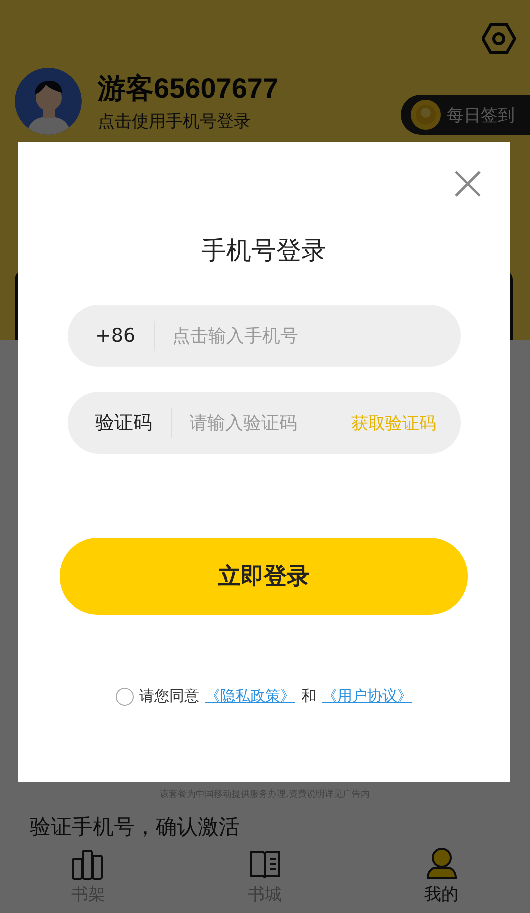 The image size is (530, 913). What do you see at coordinates (304, 336) in the screenshot?
I see `phone-field: 点击输入手机号` at bounding box center [304, 336].